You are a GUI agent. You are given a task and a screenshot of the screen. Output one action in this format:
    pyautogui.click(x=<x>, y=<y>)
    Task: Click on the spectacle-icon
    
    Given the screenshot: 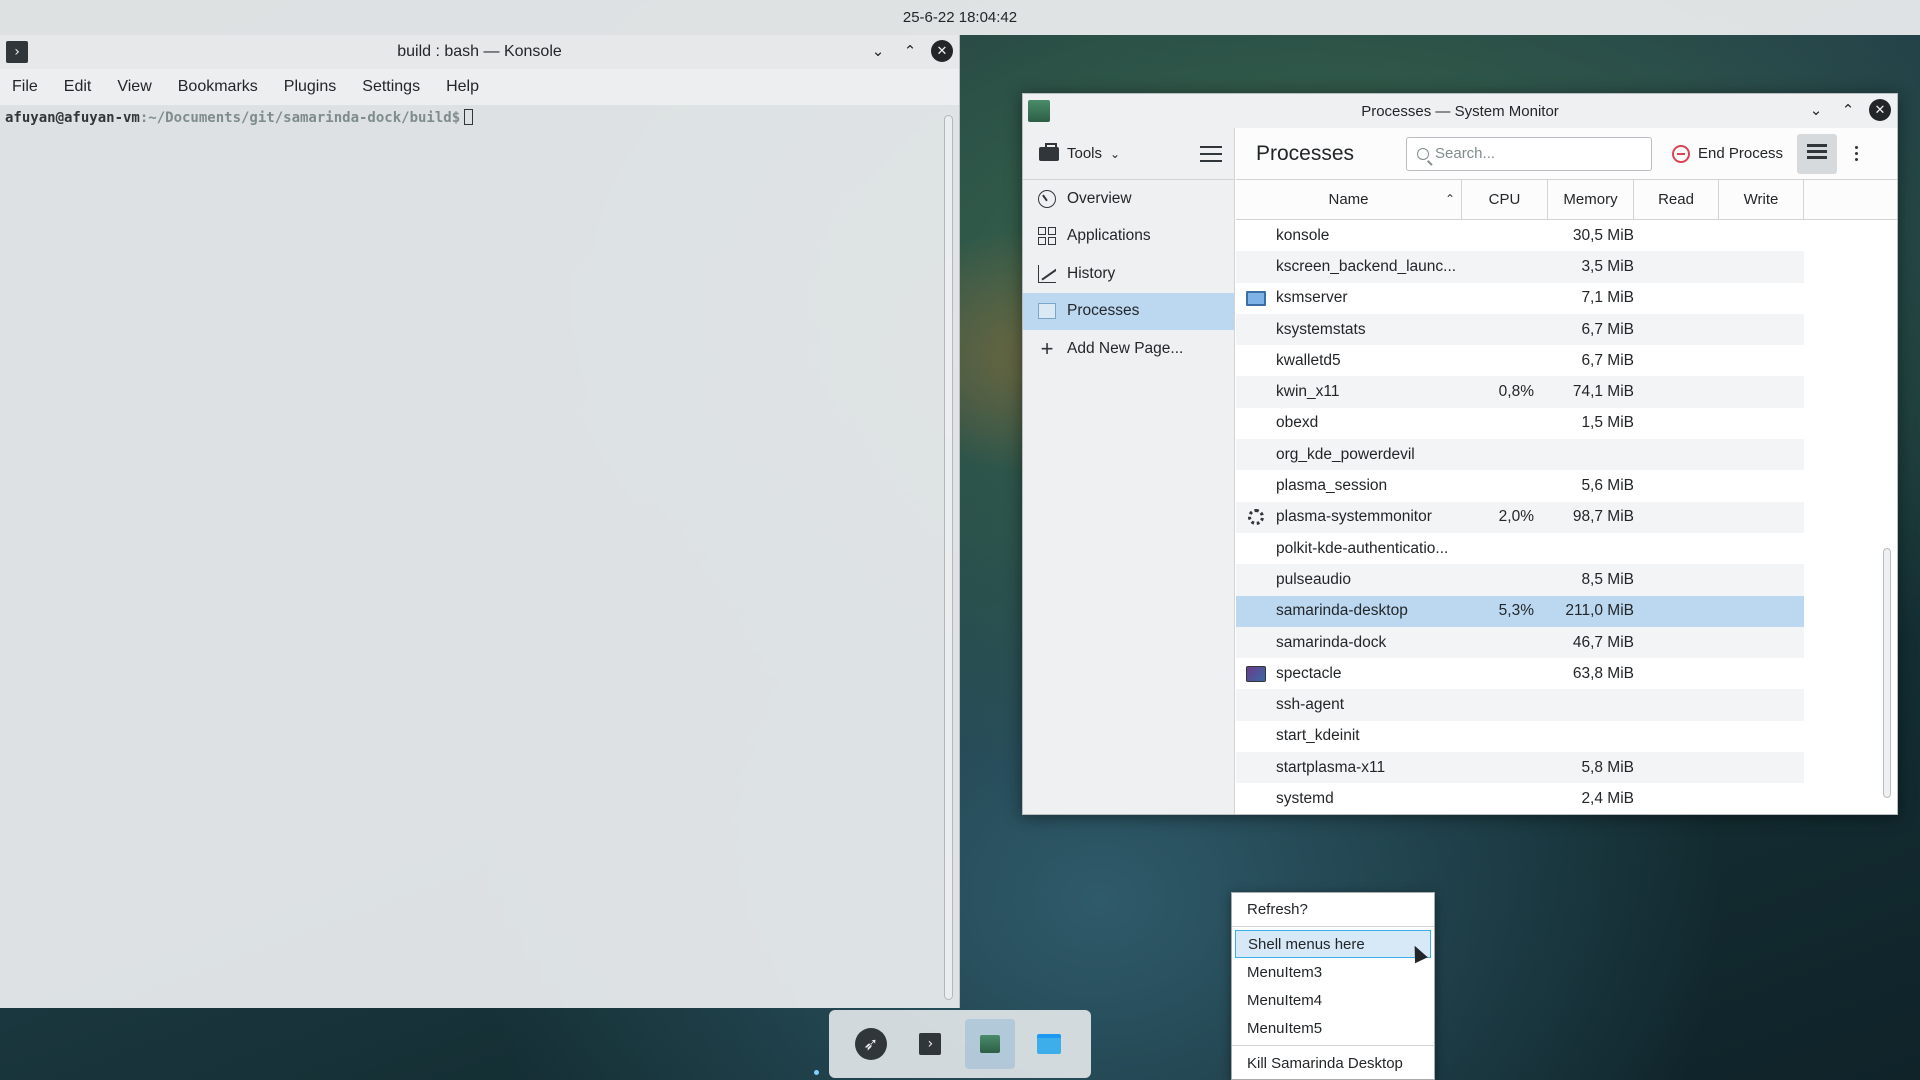 What is the action you would take?
    pyautogui.click(x=1256, y=673)
    